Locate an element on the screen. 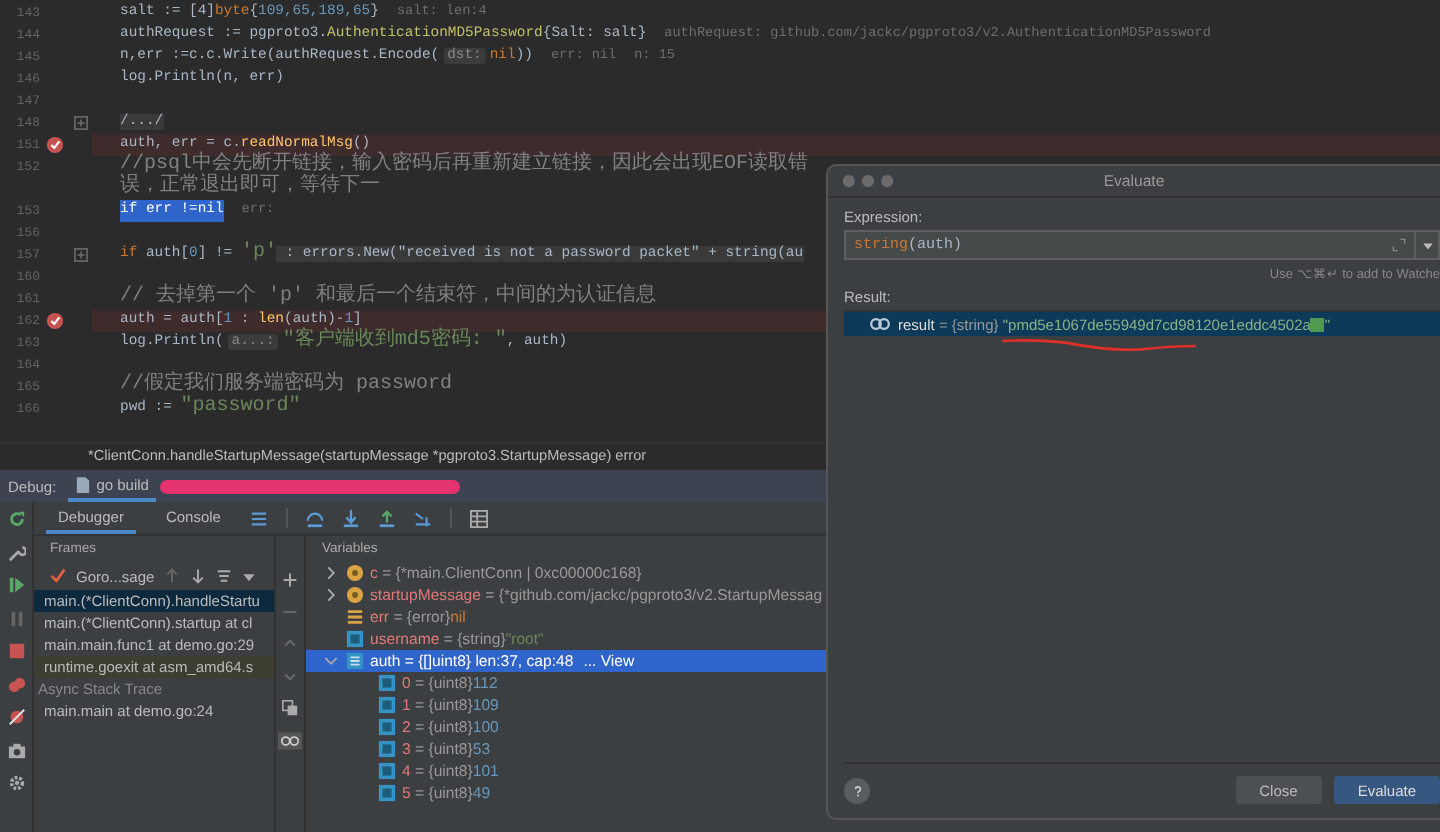 This screenshot has height=832, width=1440. settings-icon is located at coordinates (16, 783).